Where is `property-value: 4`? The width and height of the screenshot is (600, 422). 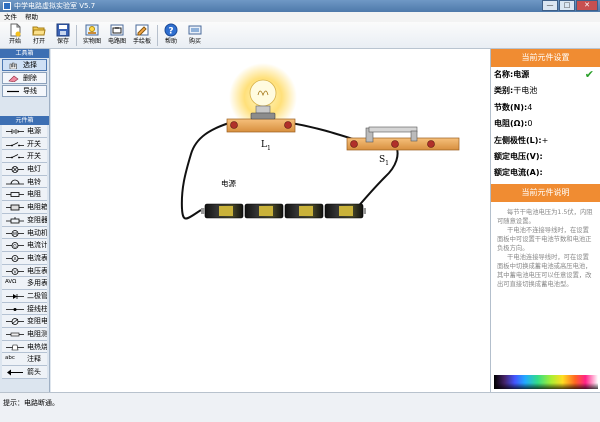
property-value: 4 is located at coordinates (530, 107).